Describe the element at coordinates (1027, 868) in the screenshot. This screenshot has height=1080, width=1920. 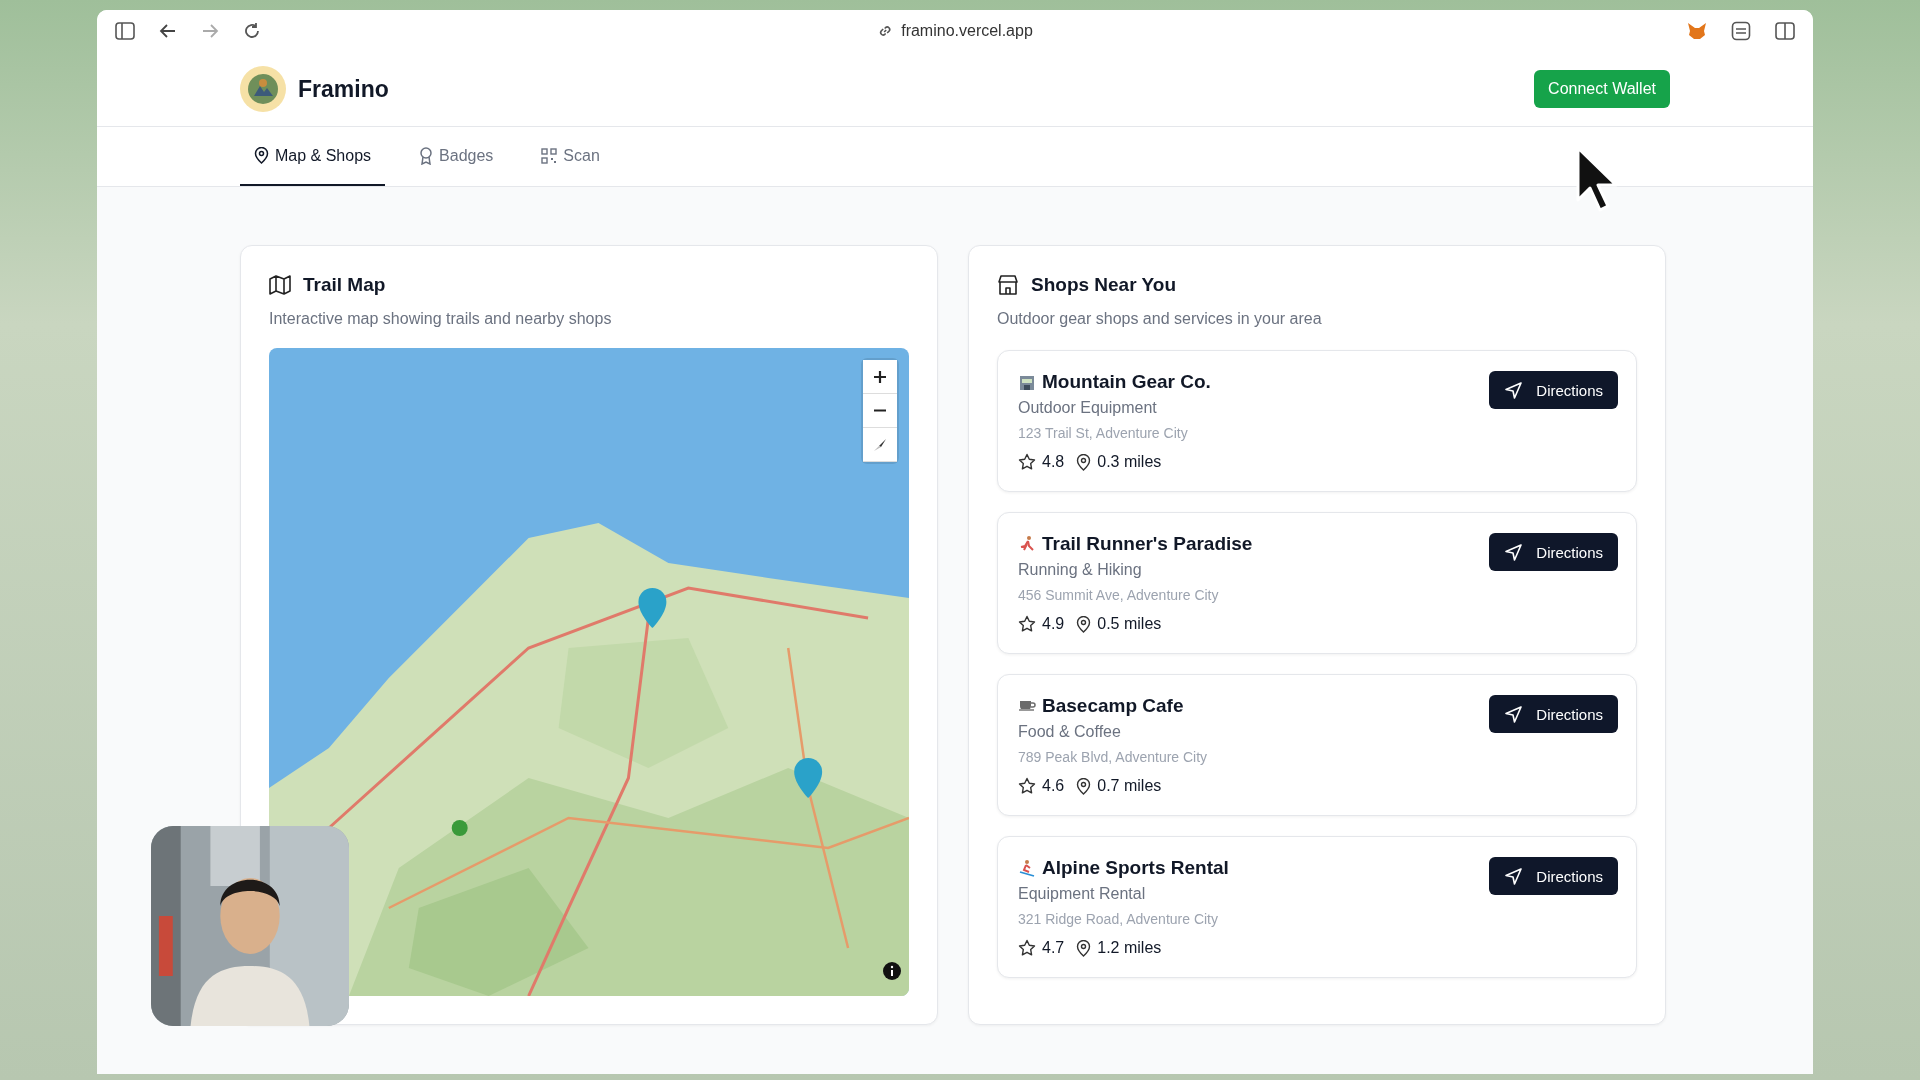
I see `skier-icon` at that location.